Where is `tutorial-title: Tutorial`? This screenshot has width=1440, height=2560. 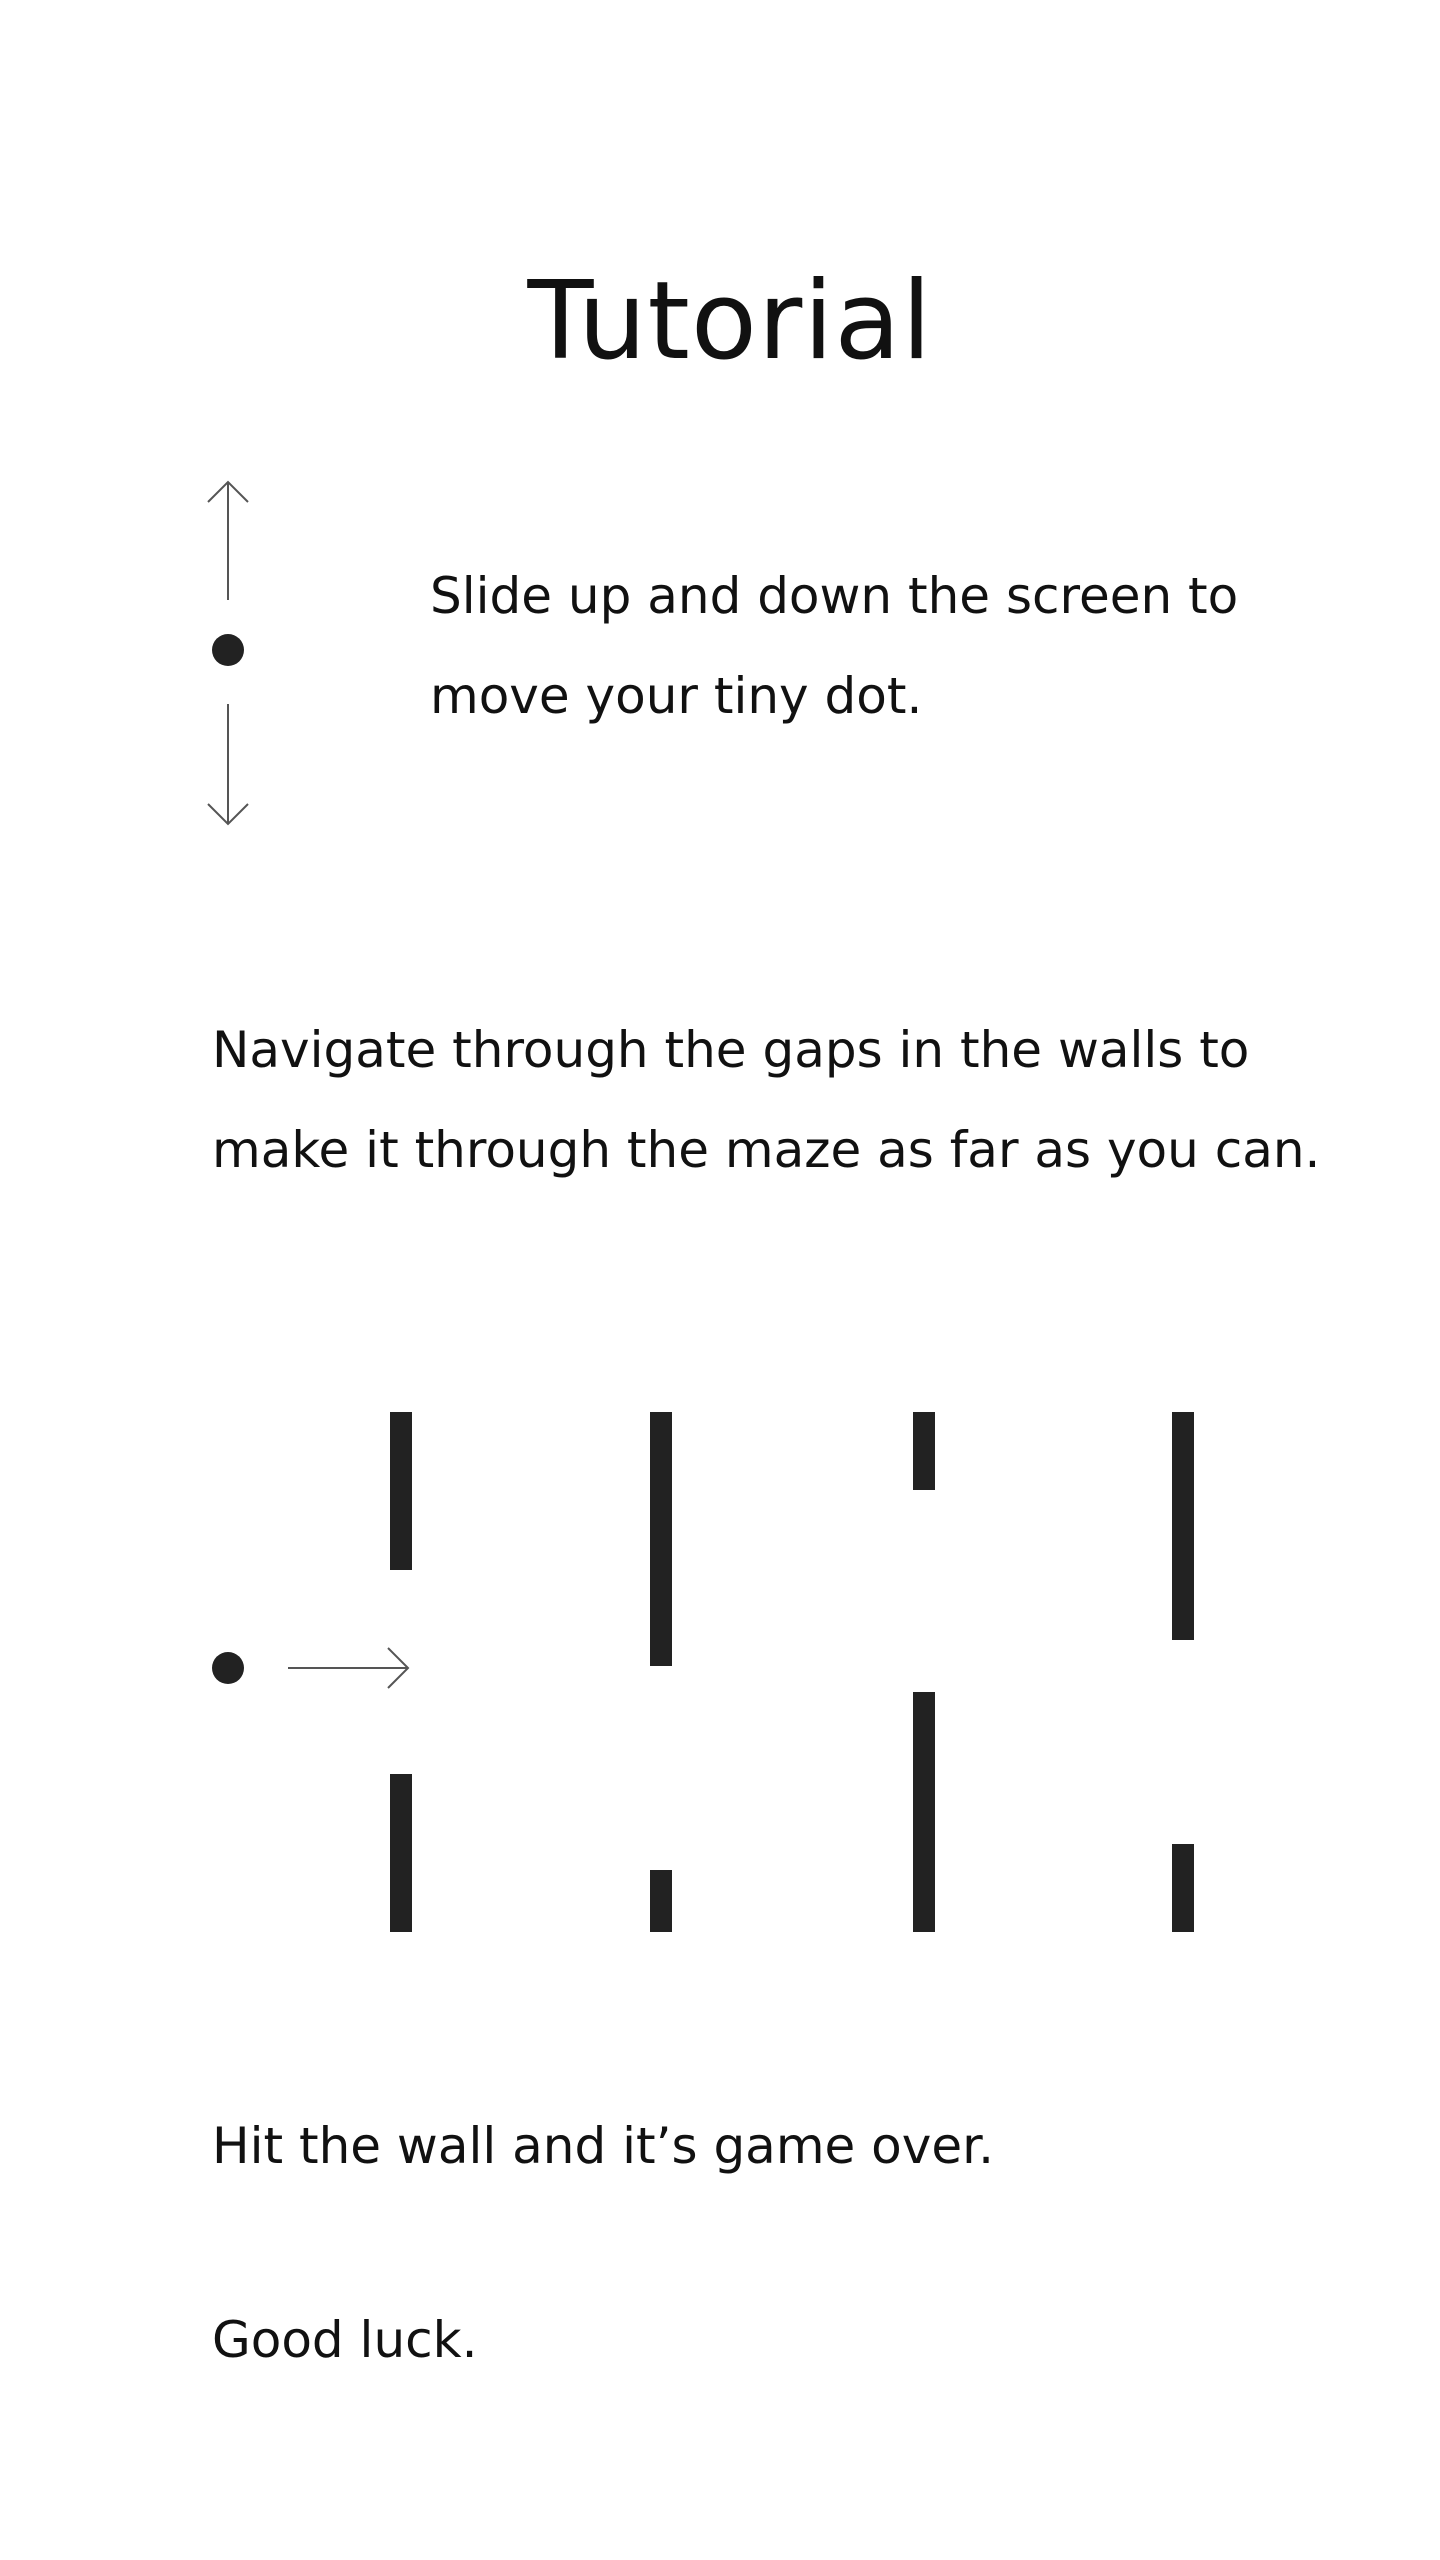
tutorial-title: Tutorial is located at coordinates (730, 322).